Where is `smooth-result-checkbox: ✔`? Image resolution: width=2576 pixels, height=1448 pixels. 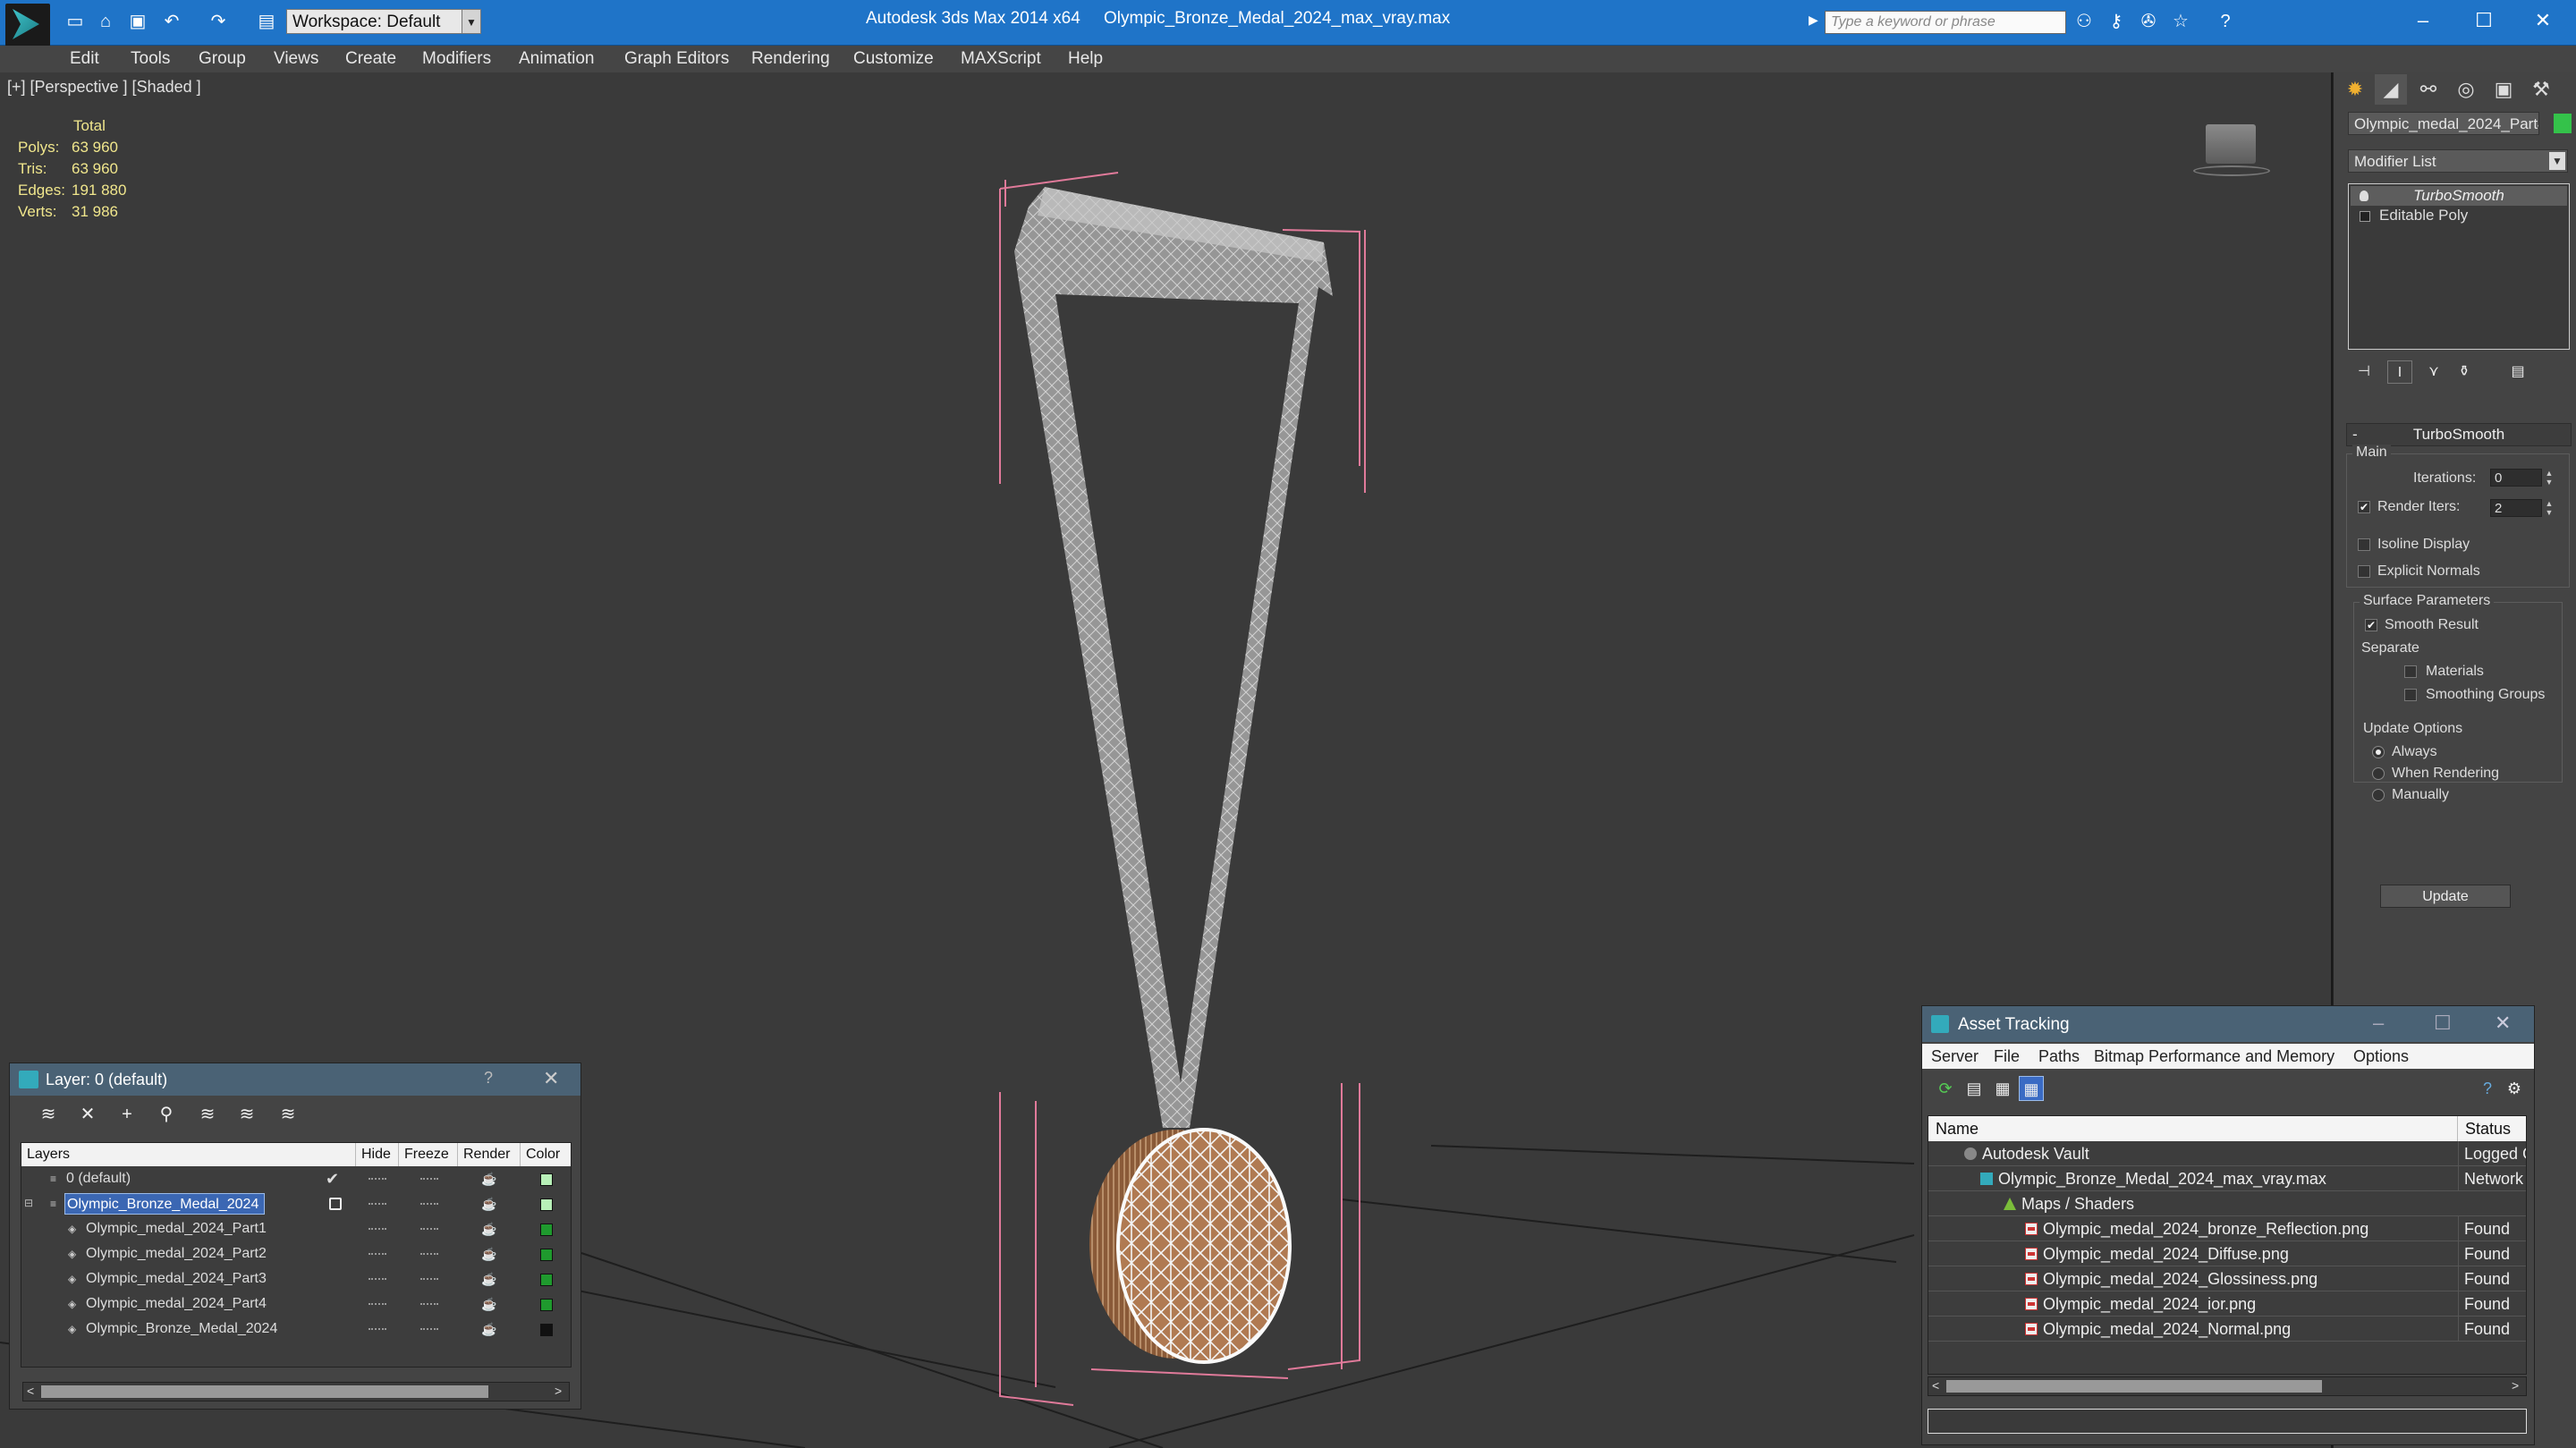 smooth-result-checkbox: ✔ is located at coordinates (2371, 625).